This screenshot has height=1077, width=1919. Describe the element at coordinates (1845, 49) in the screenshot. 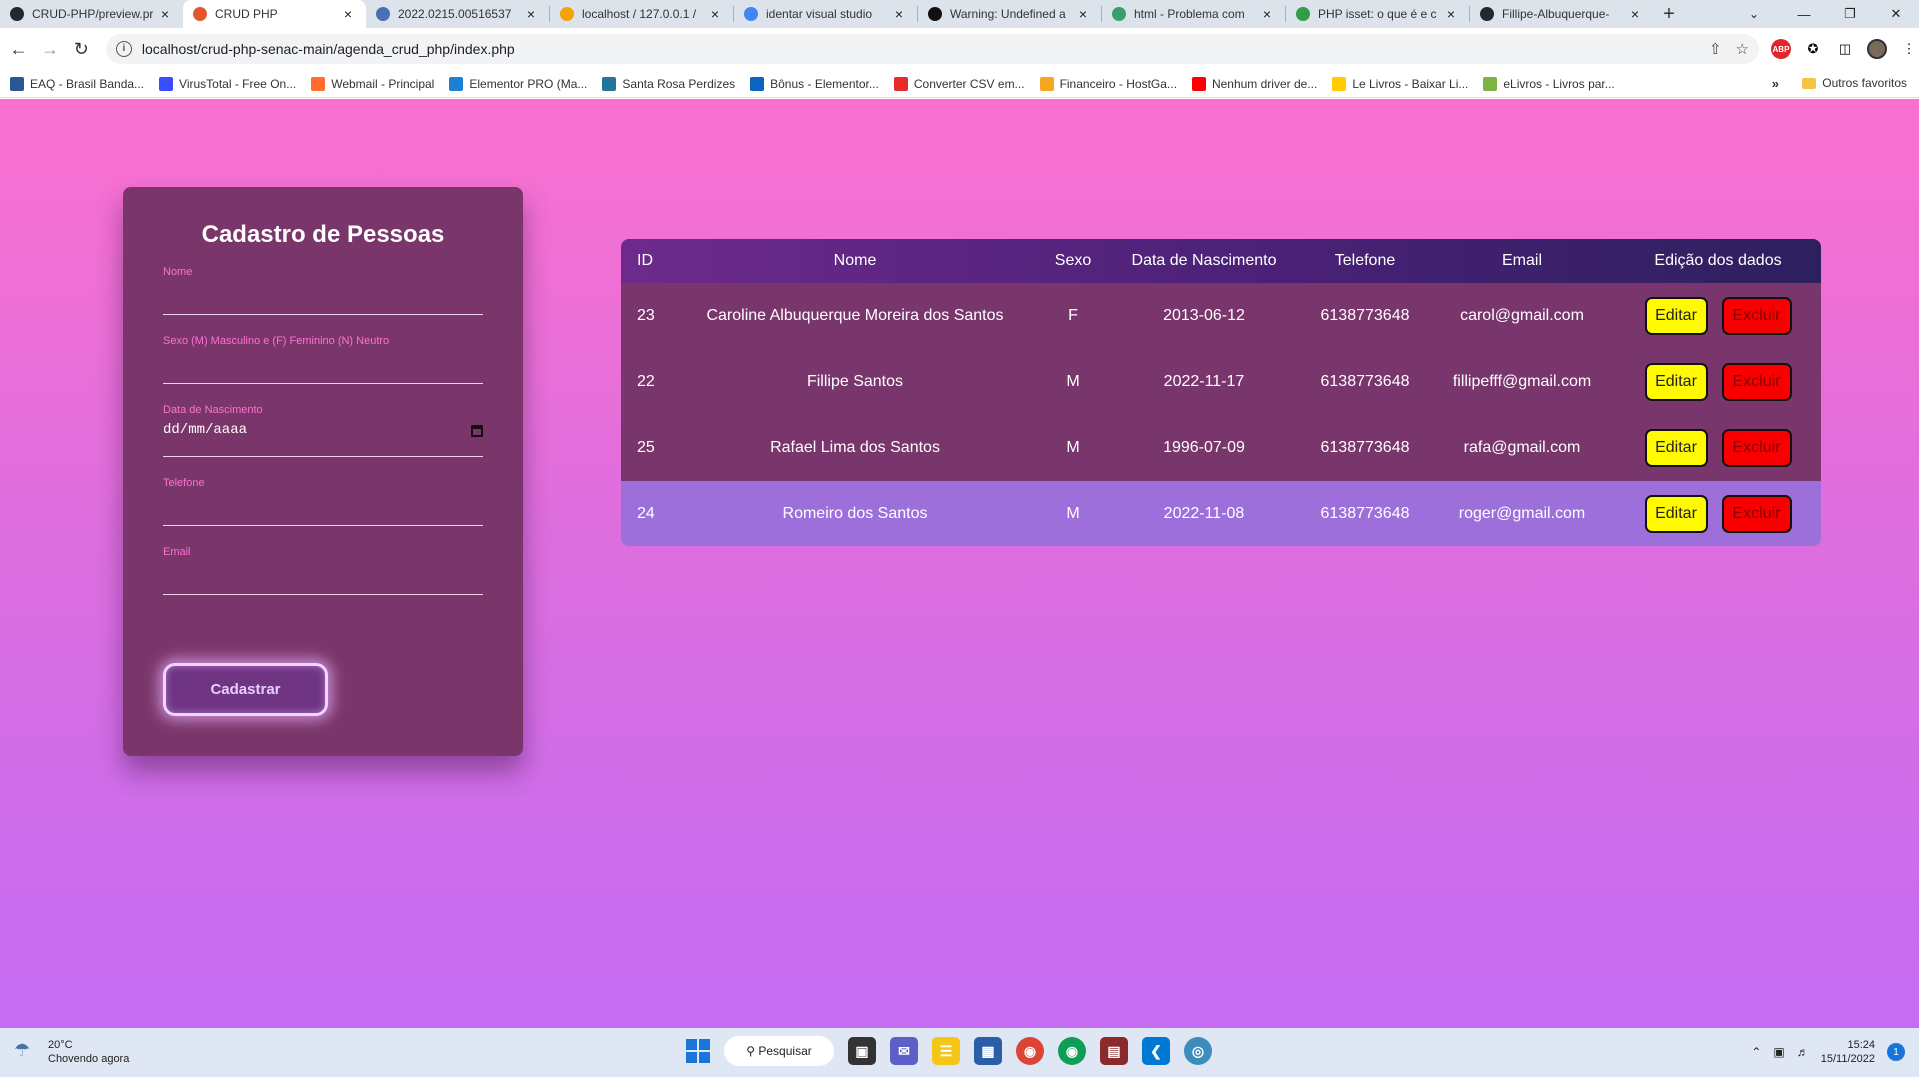

I see `side-panel-icon: ◫` at that location.